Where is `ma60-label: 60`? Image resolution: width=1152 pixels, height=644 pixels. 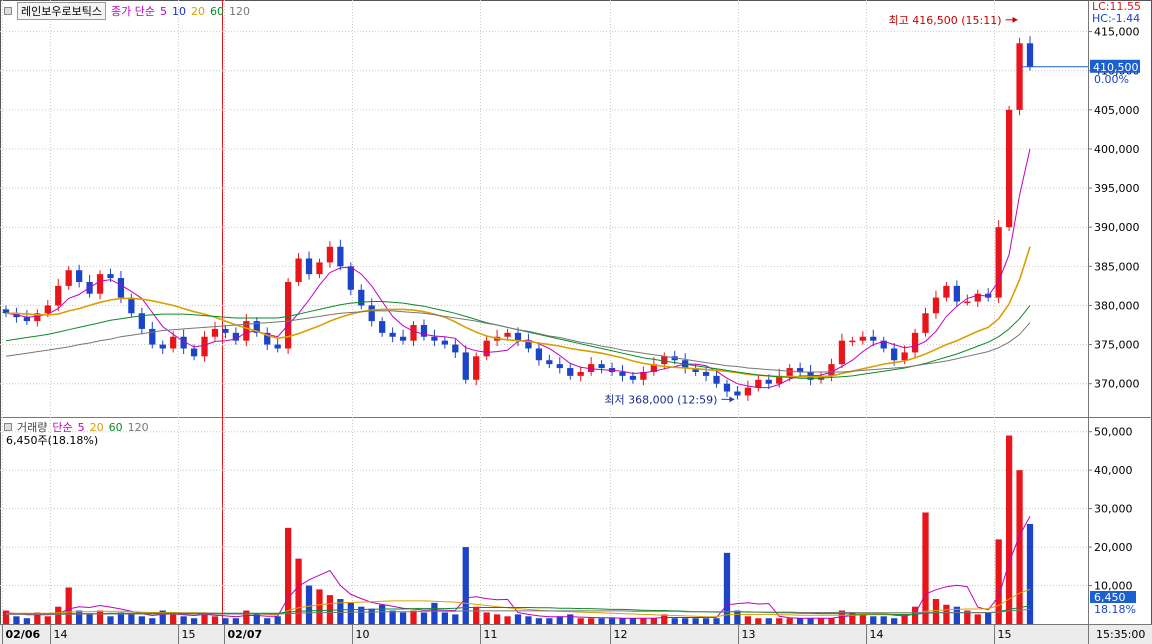
ma60-label: 60 is located at coordinates (216, 11).